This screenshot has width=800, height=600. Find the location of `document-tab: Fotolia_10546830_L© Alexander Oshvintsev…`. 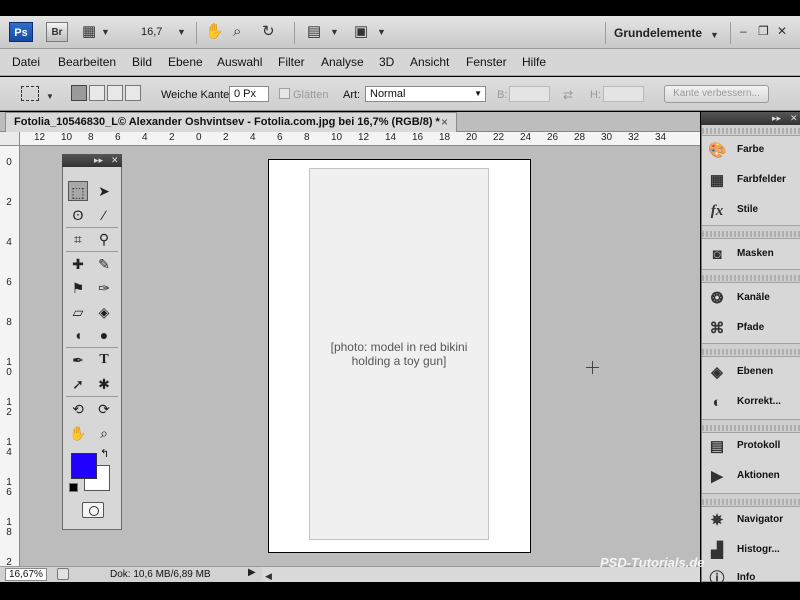

document-tab: Fotolia_10546830_L© Alexander Oshvintsev… is located at coordinates (231, 122).